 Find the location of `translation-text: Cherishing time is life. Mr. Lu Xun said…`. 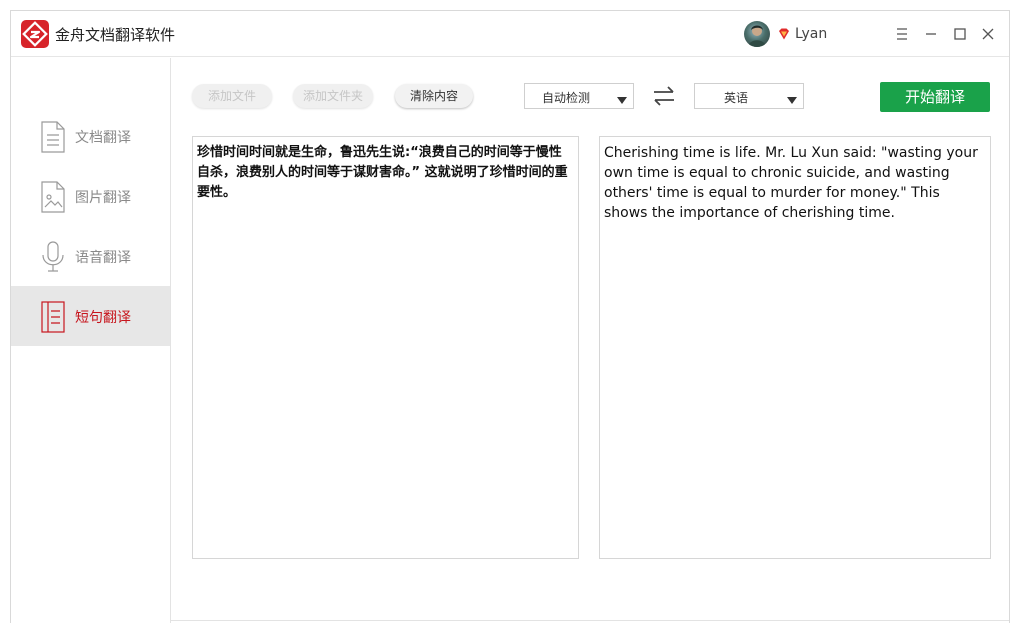

translation-text: Cherishing time is life. Mr. Lu Xun said… is located at coordinates (791, 183).